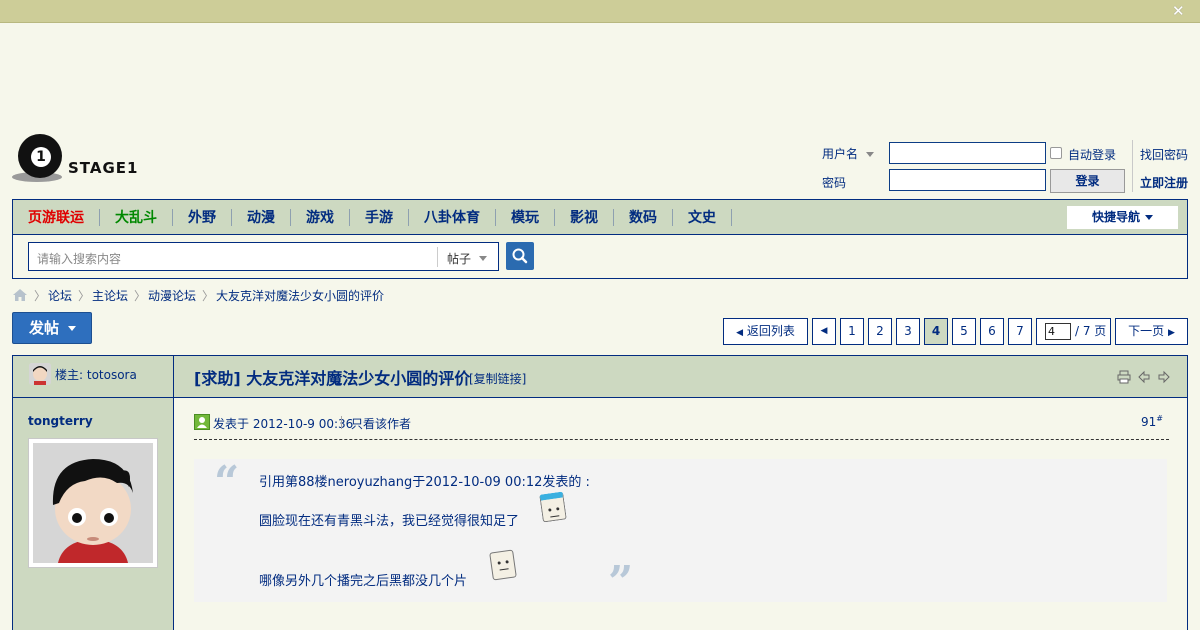 The image size is (1200, 630). What do you see at coordinates (424, 482) in the screenshot?
I see `quote-header: 引用第88楼neroyuzhang于2012-10-09 00:12发表的 :` at bounding box center [424, 482].